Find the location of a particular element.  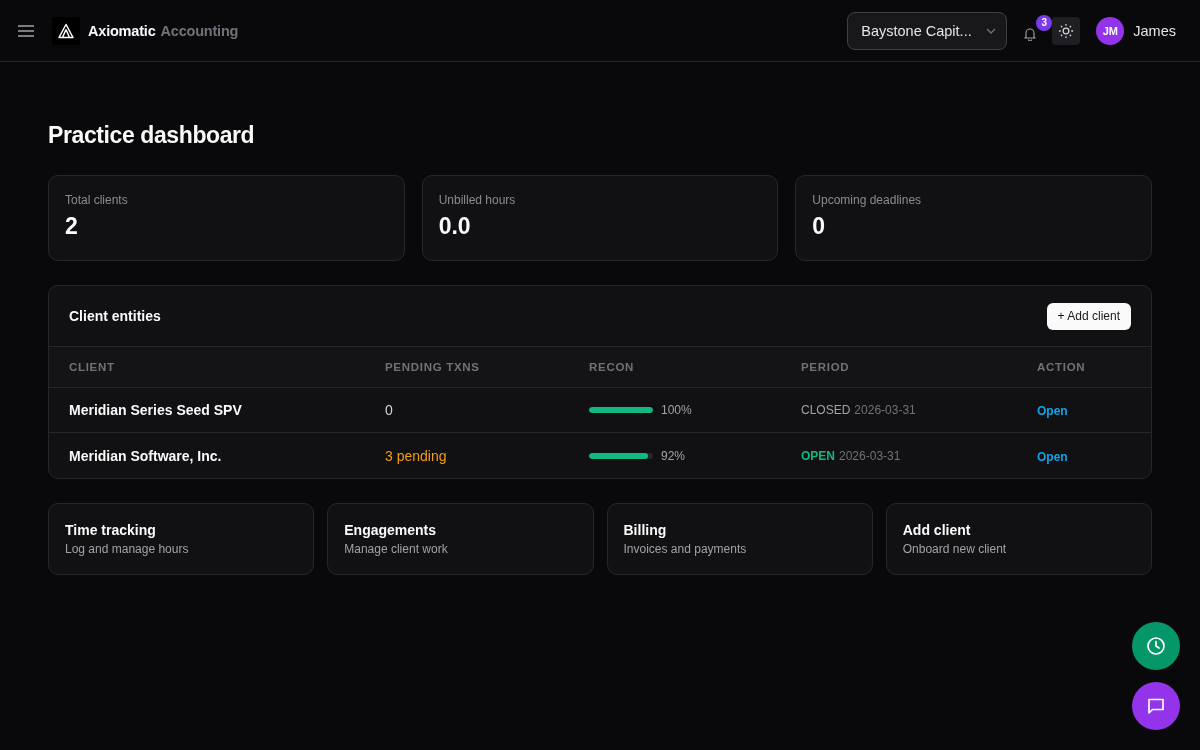

stat-value: 0 is located at coordinates (819, 226).